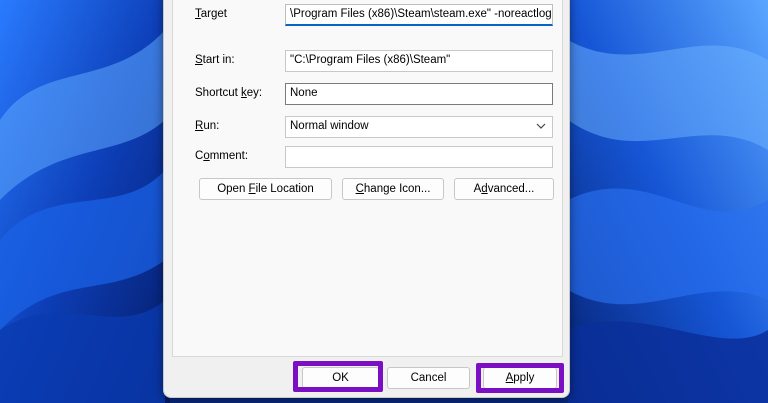 Image resolution: width=768 pixels, height=403 pixels. What do you see at coordinates (215, 60) in the screenshot?
I see `start-in-label: Start in:` at bounding box center [215, 60].